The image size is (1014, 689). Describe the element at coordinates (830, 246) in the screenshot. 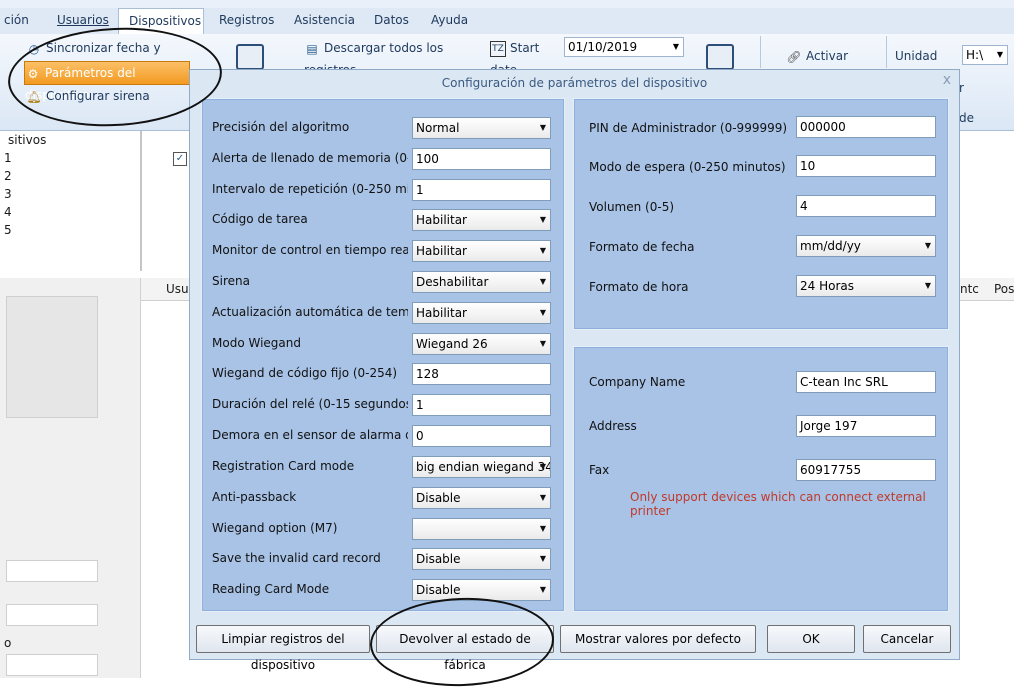

I see `formato-de-fecha-value: mm/dd/yy` at that location.